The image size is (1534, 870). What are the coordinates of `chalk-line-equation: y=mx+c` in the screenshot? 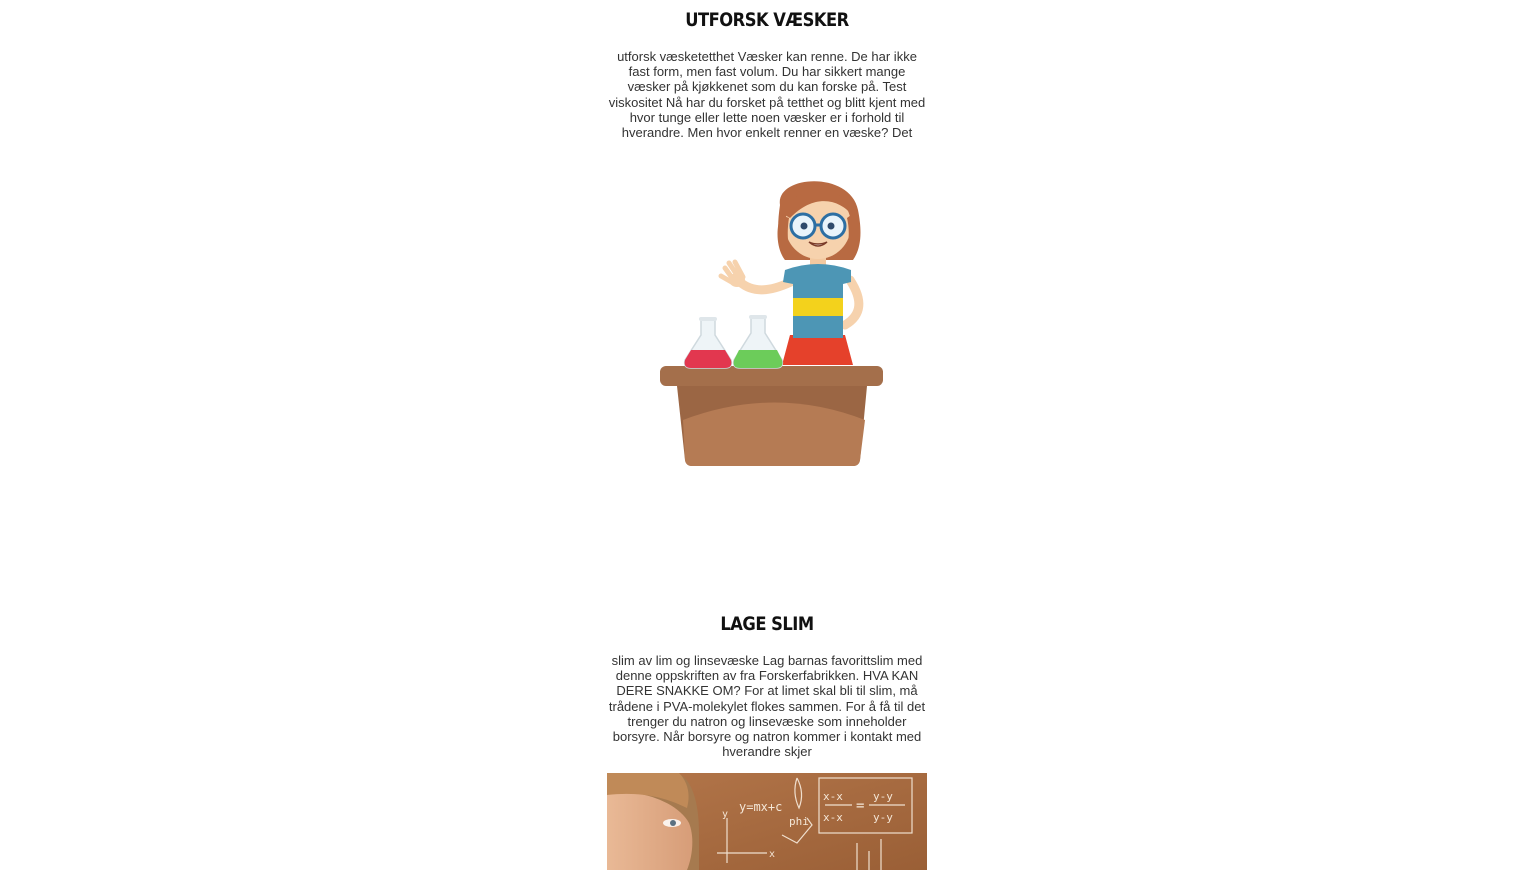 It's located at (760, 807).